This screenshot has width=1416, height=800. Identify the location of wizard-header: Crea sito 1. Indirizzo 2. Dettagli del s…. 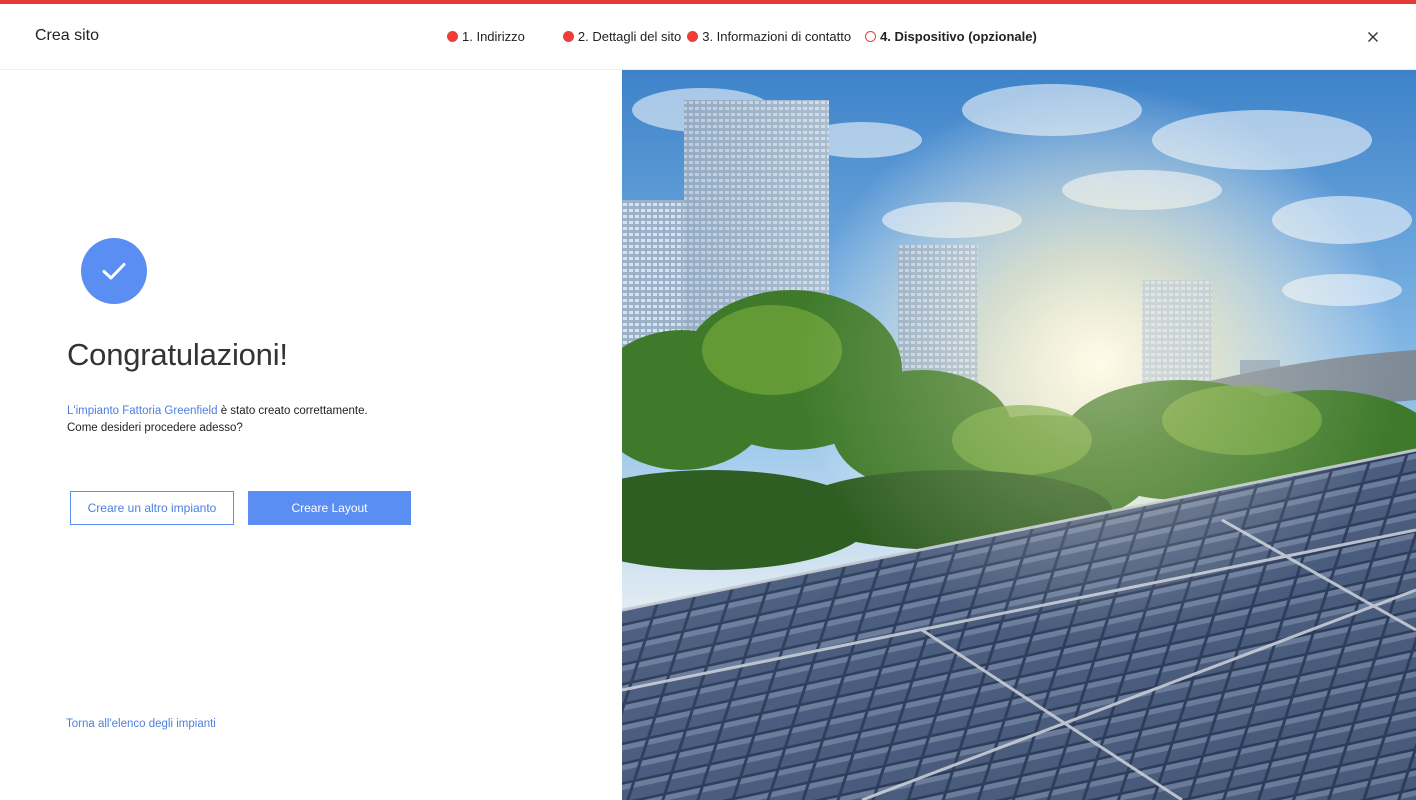
(708, 37).